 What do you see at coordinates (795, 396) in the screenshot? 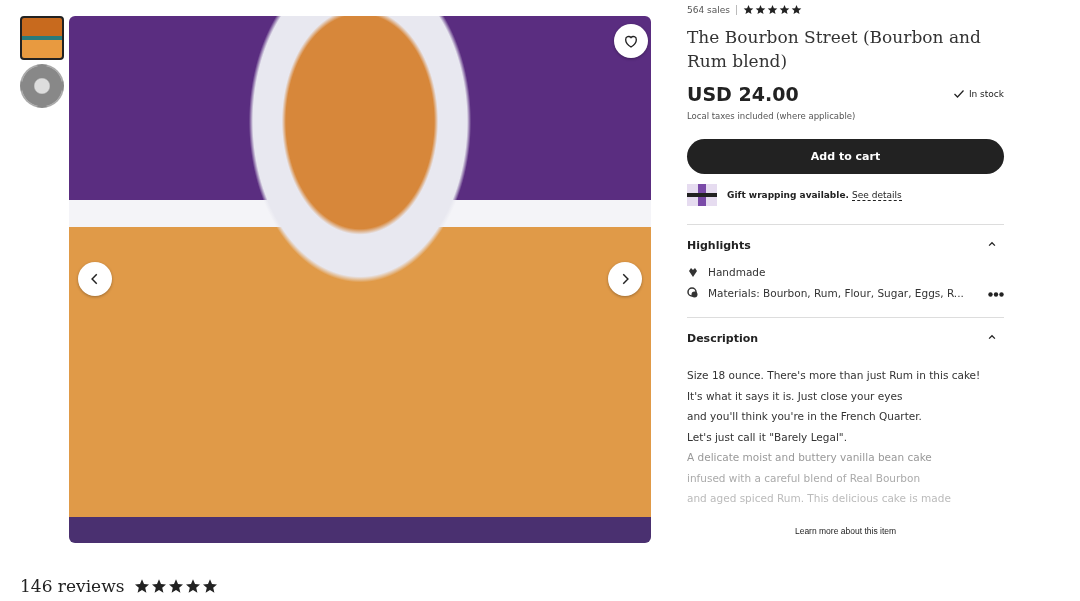
I see `description-line: It's what it says it is. Just close your eyes` at bounding box center [795, 396].